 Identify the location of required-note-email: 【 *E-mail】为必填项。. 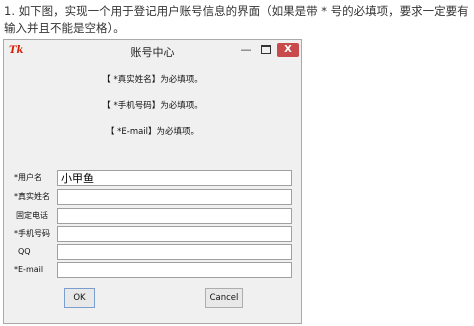
(152, 132).